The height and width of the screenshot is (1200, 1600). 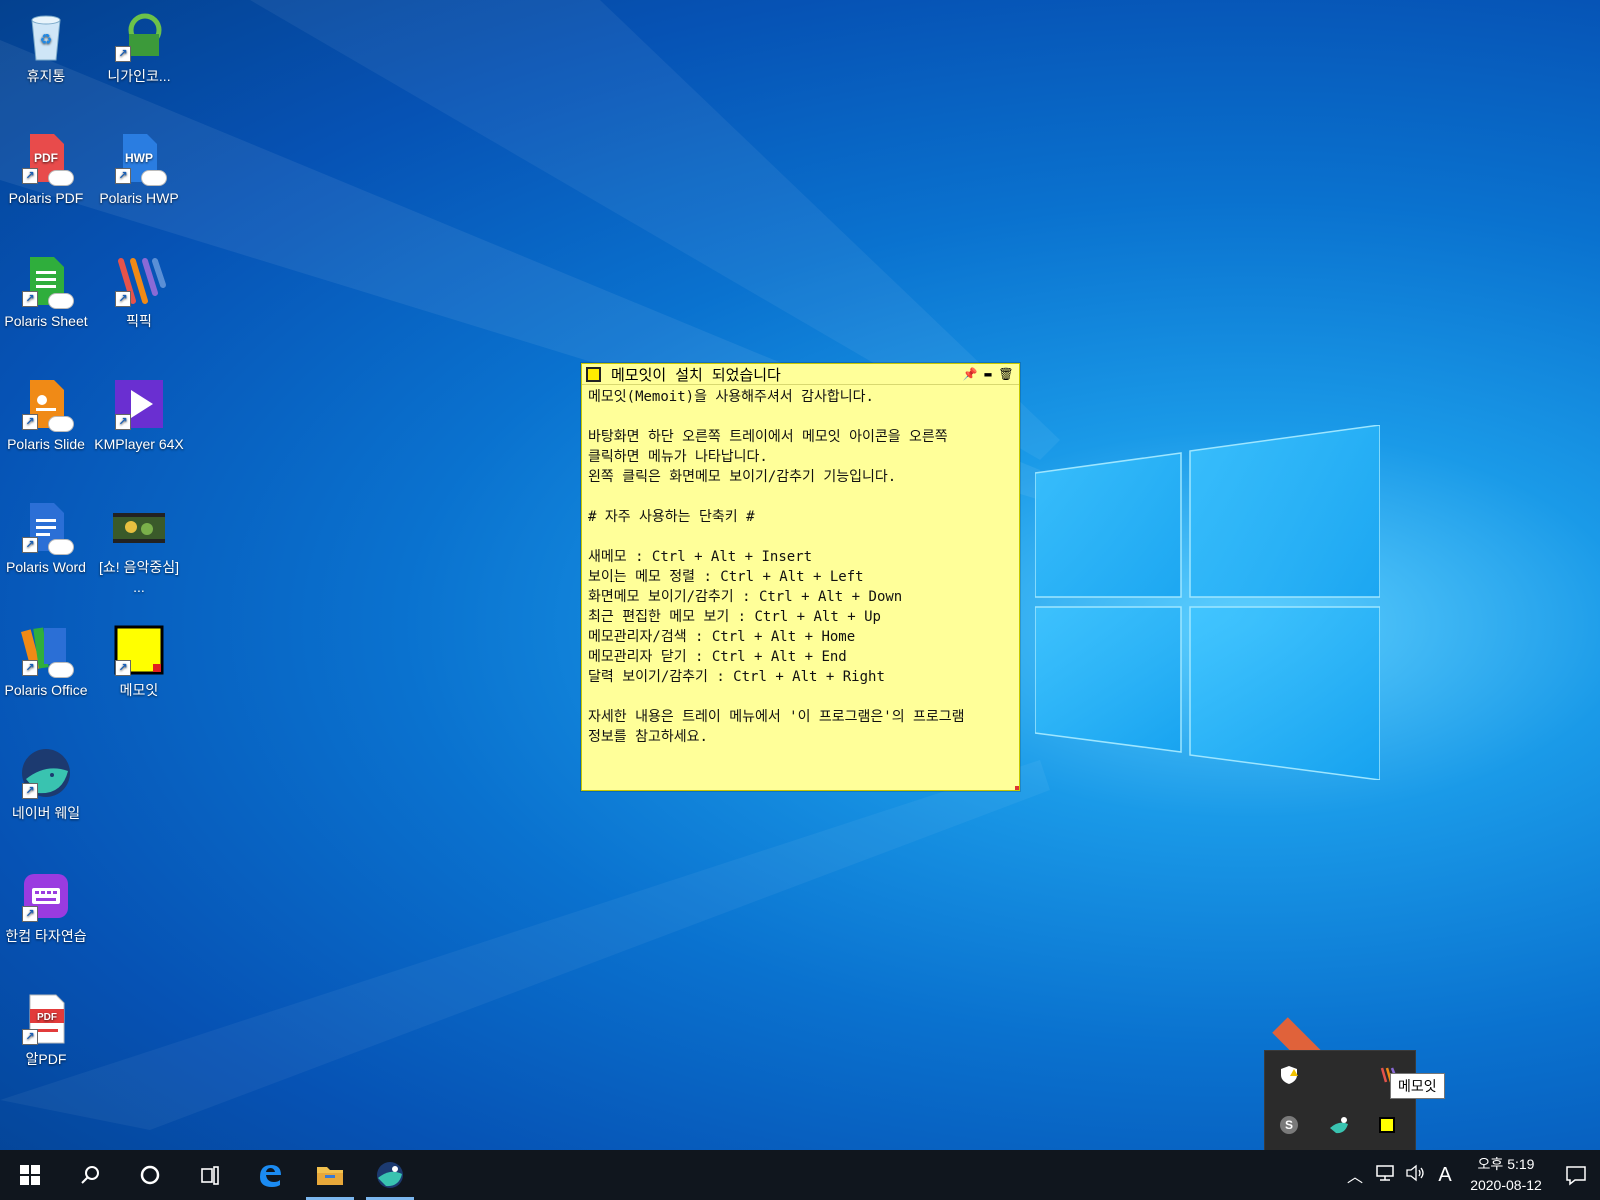 What do you see at coordinates (139, 321) in the screenshot?
I see `desktop-icon-label: 픽픽` at bounding box center [139, 321].